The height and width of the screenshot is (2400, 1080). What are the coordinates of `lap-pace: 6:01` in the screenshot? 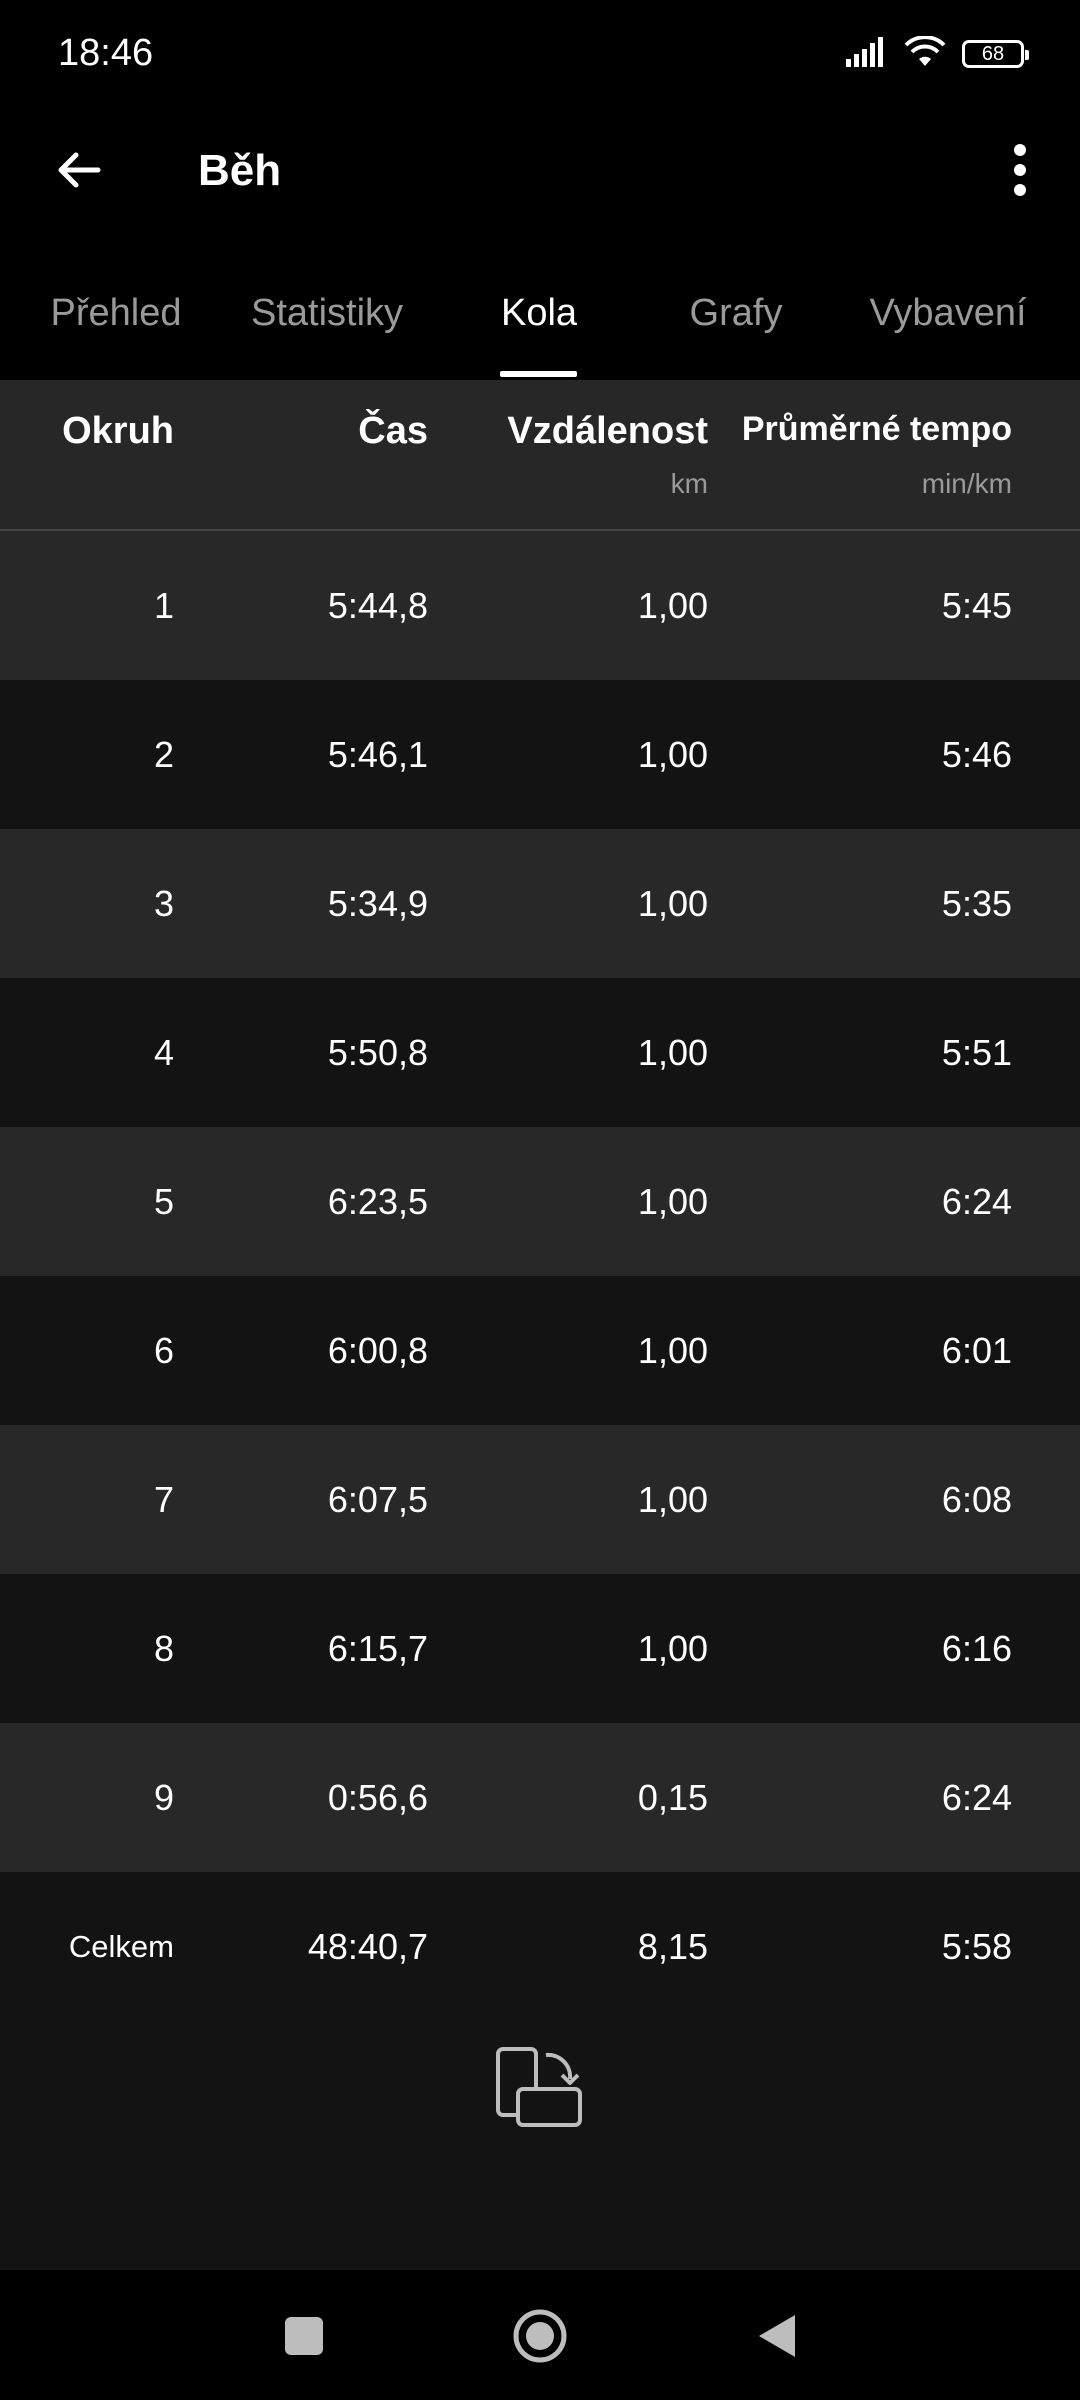 It's located at (976, 1350).